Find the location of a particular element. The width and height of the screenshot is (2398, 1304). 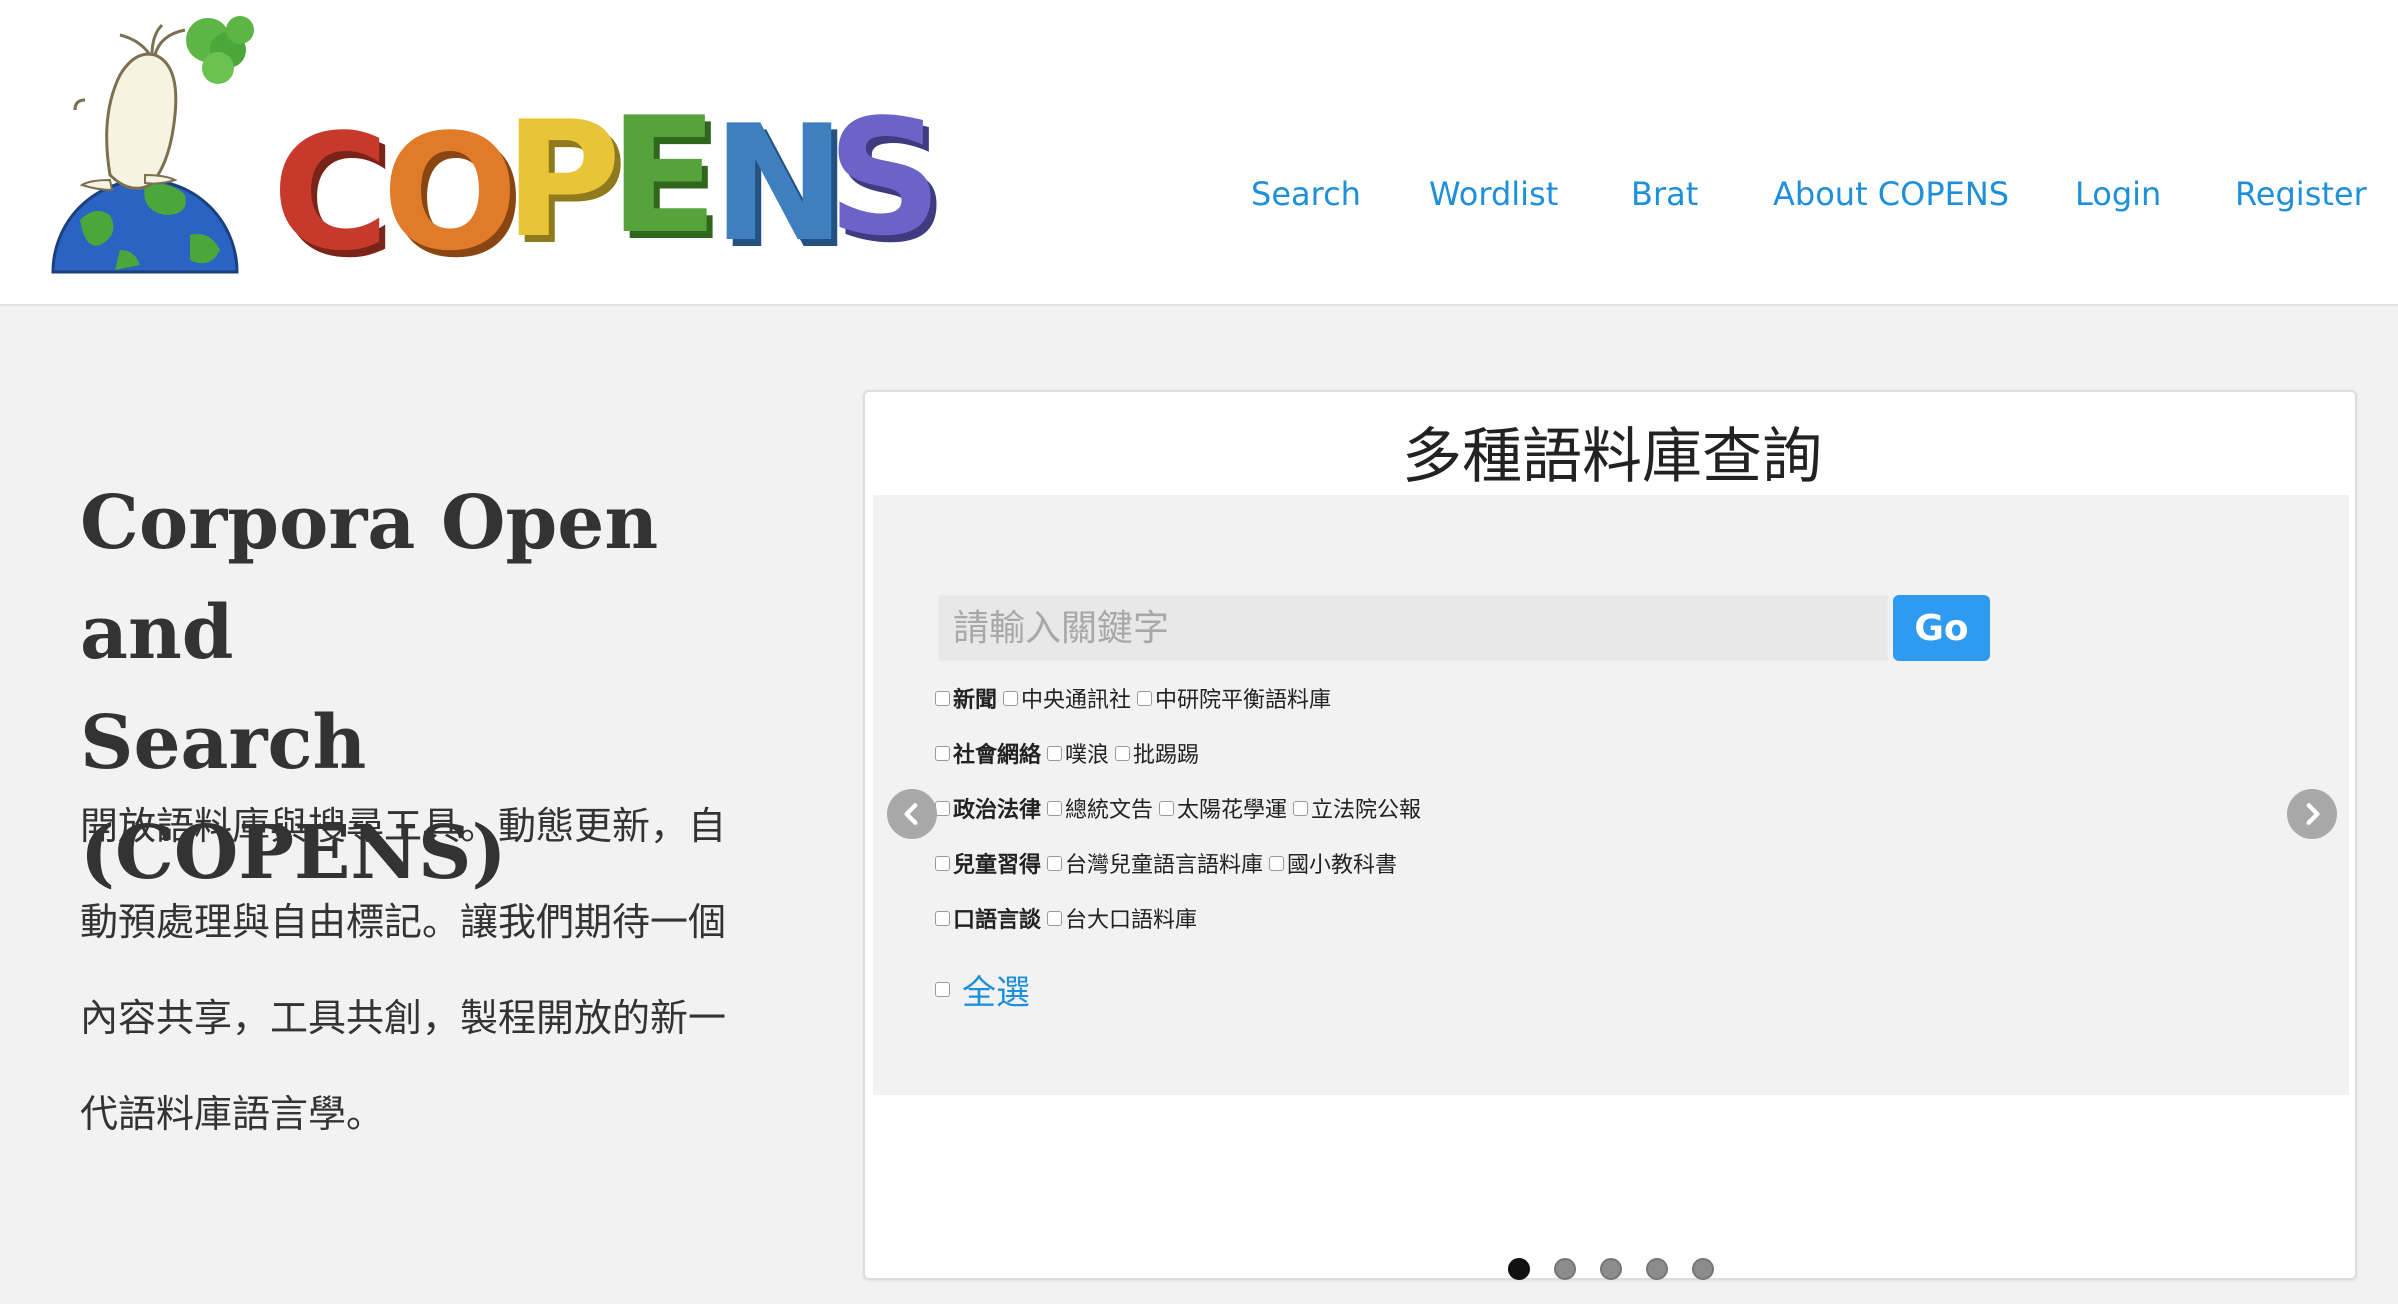

radish-mascot-icon is located at coordinates (163, 104).